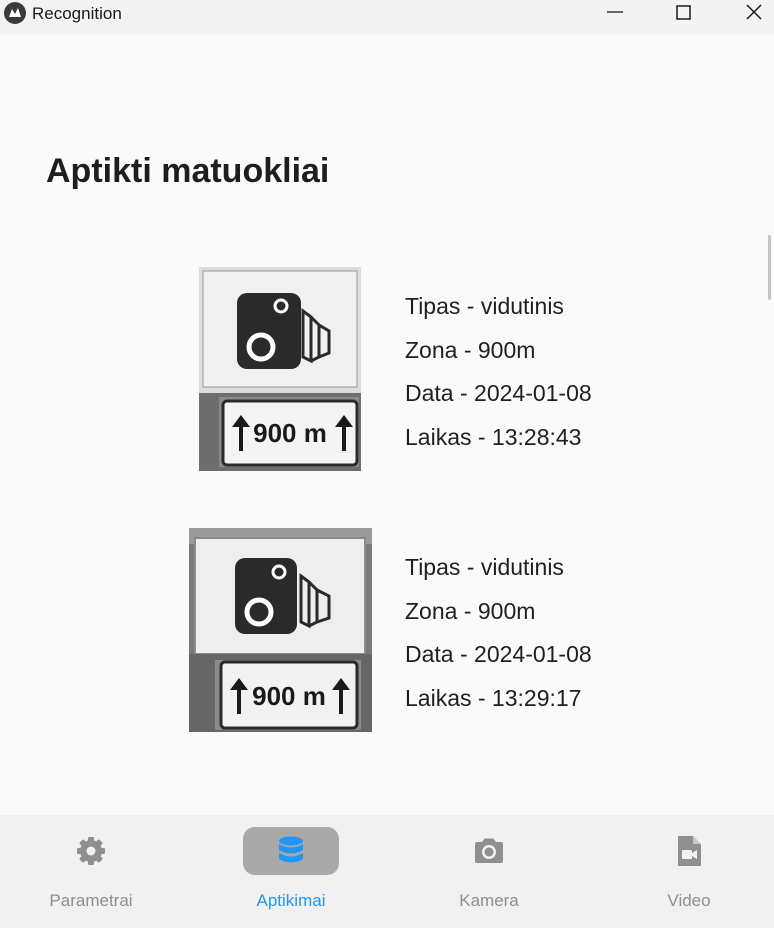  What do you see at coordinates (387, 17) in the screenshot?
I see `window-titlebar: Recognition` at bounding box center [387, 17].